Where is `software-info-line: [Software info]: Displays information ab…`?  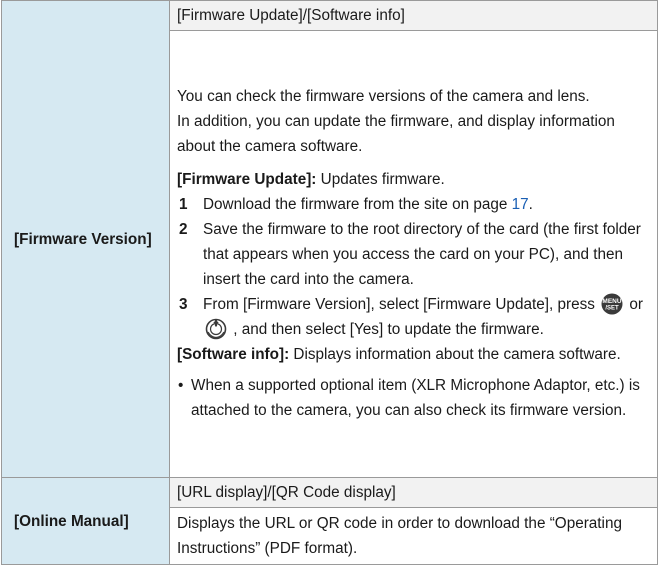
software-info-line: [Software info]: Displays information ab… is located at coordinates (413, 354).